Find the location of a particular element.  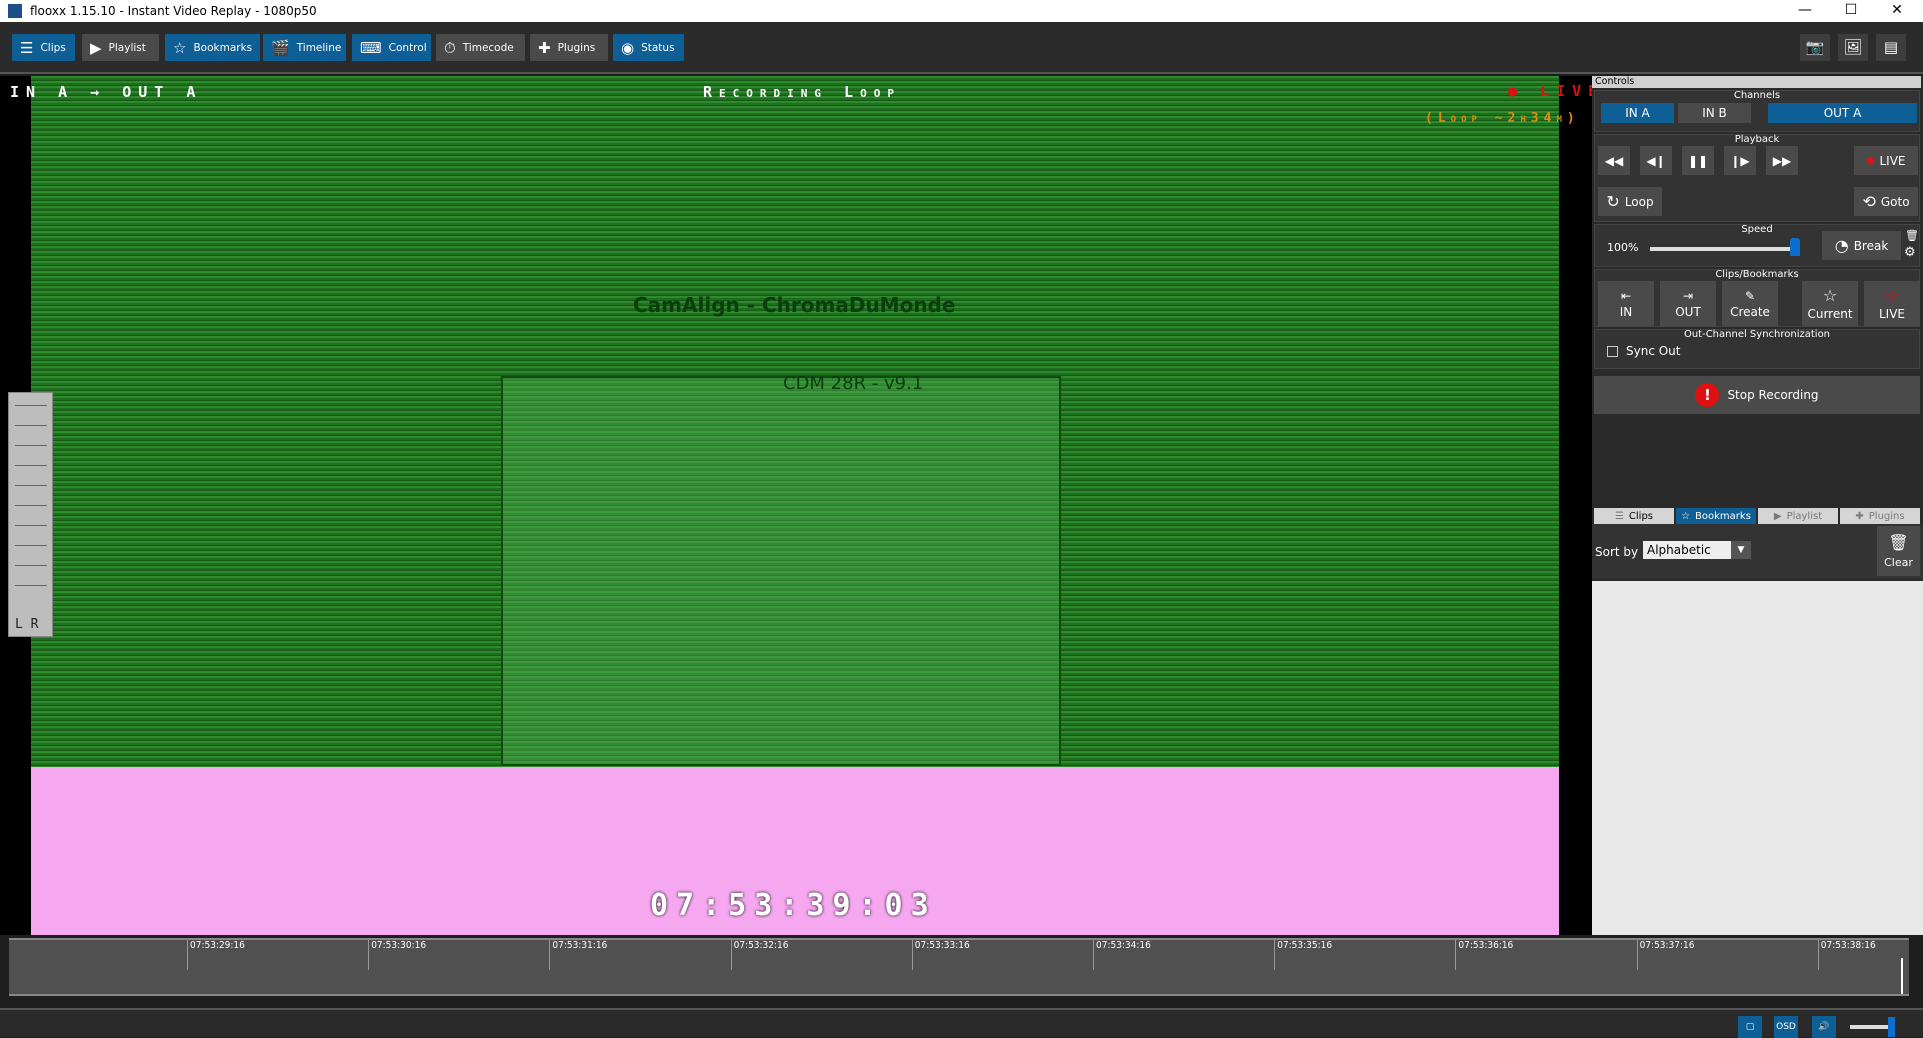

osd-button: OSD is located at coordinates (1786, 1027).